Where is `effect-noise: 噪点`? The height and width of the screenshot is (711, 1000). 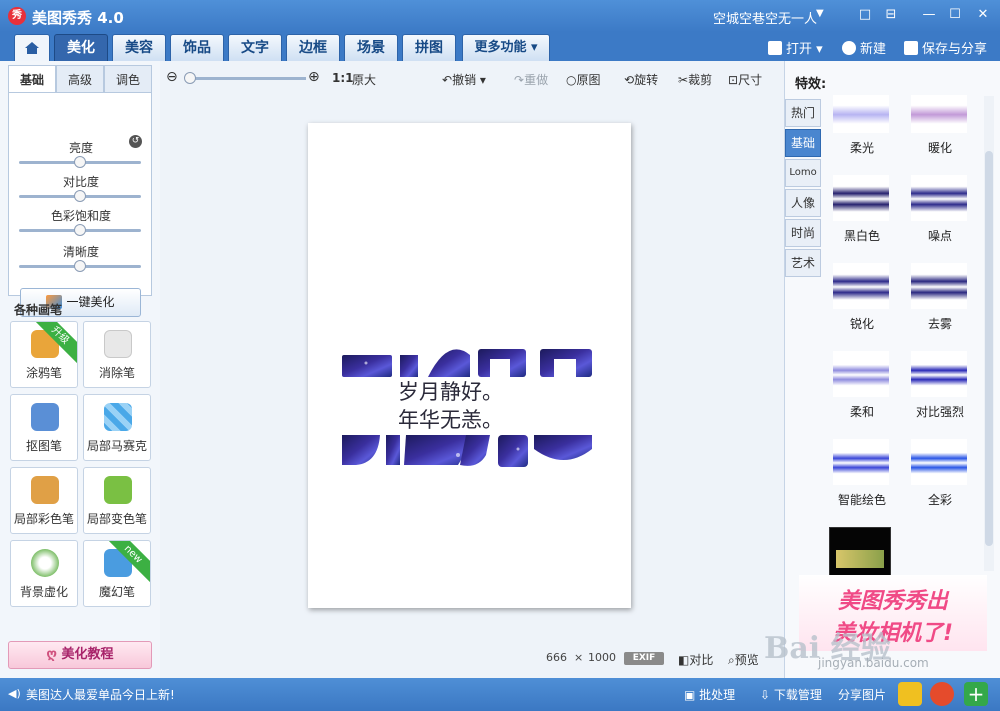
effect-noise: 噪点 is located at coordinates (940, 218).